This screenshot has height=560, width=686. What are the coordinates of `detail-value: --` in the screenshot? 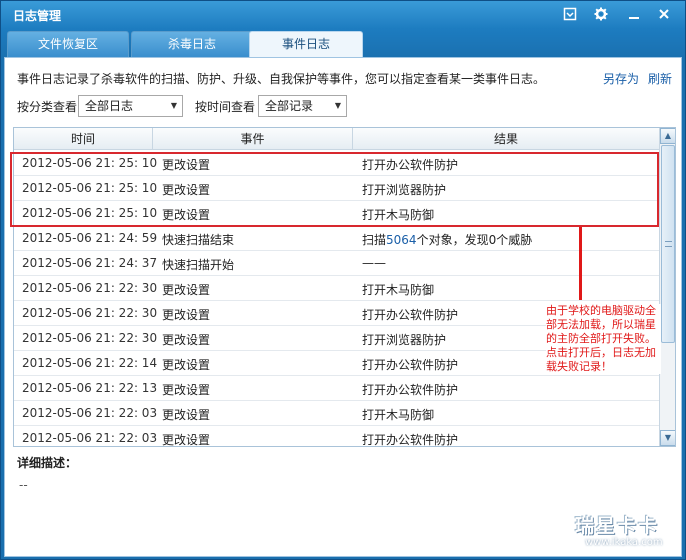 It's located at (23, 485).